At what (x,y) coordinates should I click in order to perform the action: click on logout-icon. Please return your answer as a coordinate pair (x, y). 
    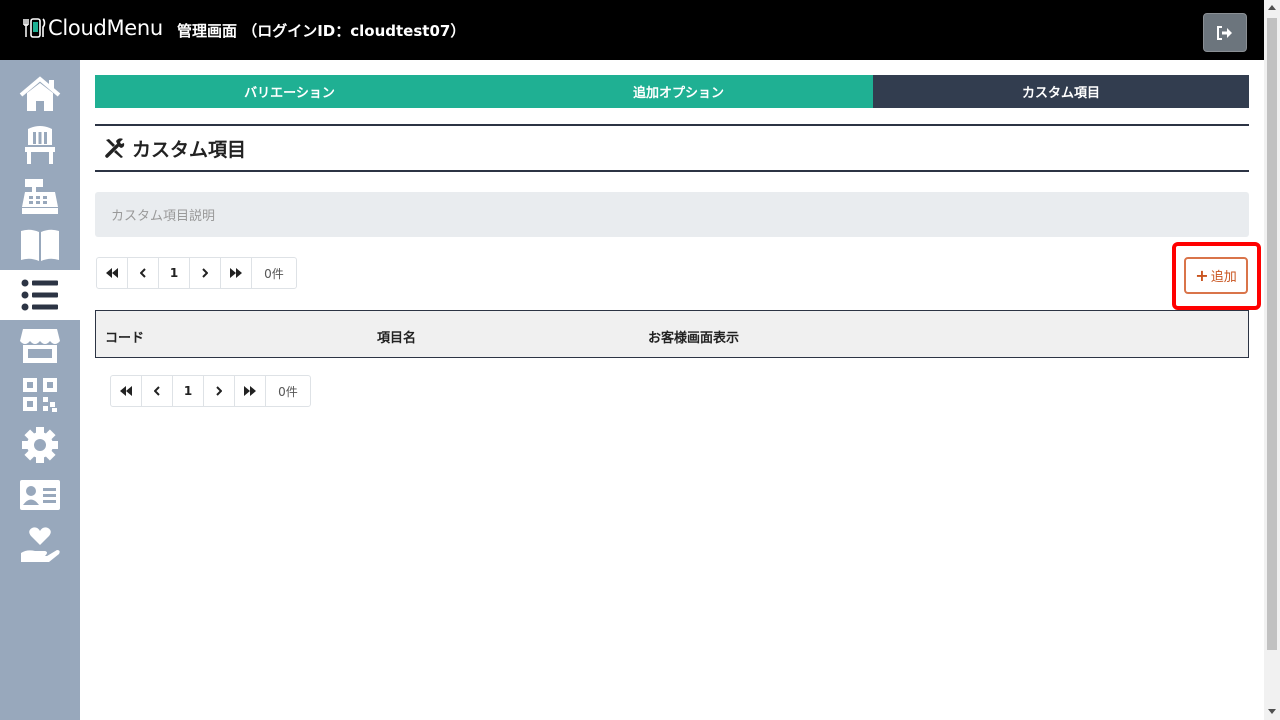
    Looking at the image, I should click on (1224, 32).